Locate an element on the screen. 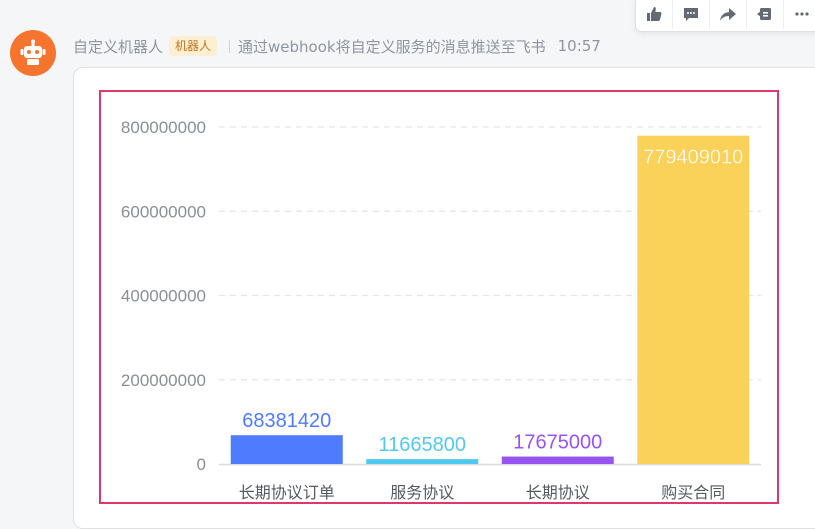  x-category-label: 长期协议 is located at coordinates (558, 492).